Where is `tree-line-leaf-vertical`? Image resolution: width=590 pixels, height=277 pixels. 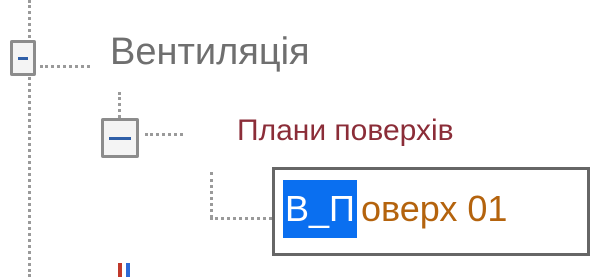
tree-line-leaf-vertical is located at coordinates (211, 195).